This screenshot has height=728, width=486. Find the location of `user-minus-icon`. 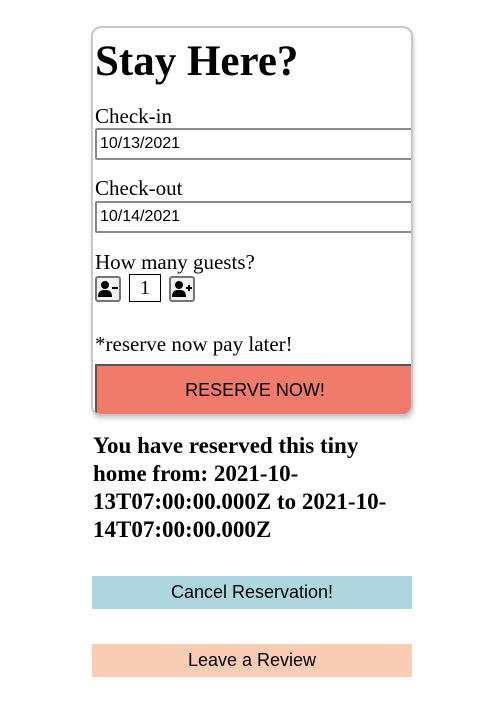

user-minus-icon is located at coordinates (108, 289).